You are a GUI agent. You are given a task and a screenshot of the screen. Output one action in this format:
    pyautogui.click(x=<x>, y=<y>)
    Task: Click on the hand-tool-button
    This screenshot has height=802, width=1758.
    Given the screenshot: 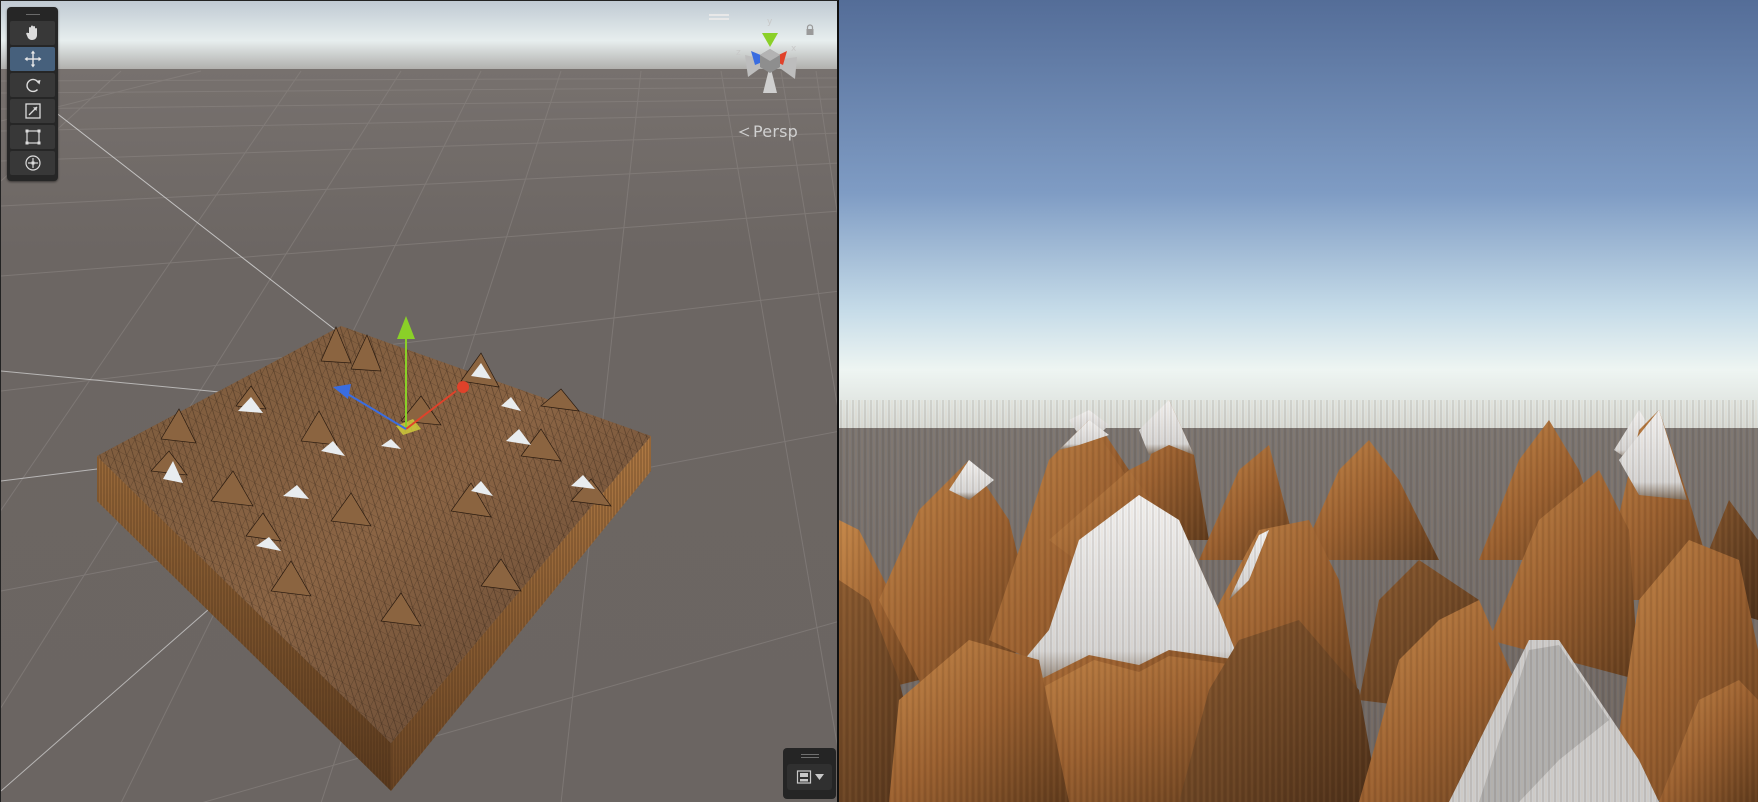 What is the action you would take?
    pyautogui.click(x=32, y=33)
    